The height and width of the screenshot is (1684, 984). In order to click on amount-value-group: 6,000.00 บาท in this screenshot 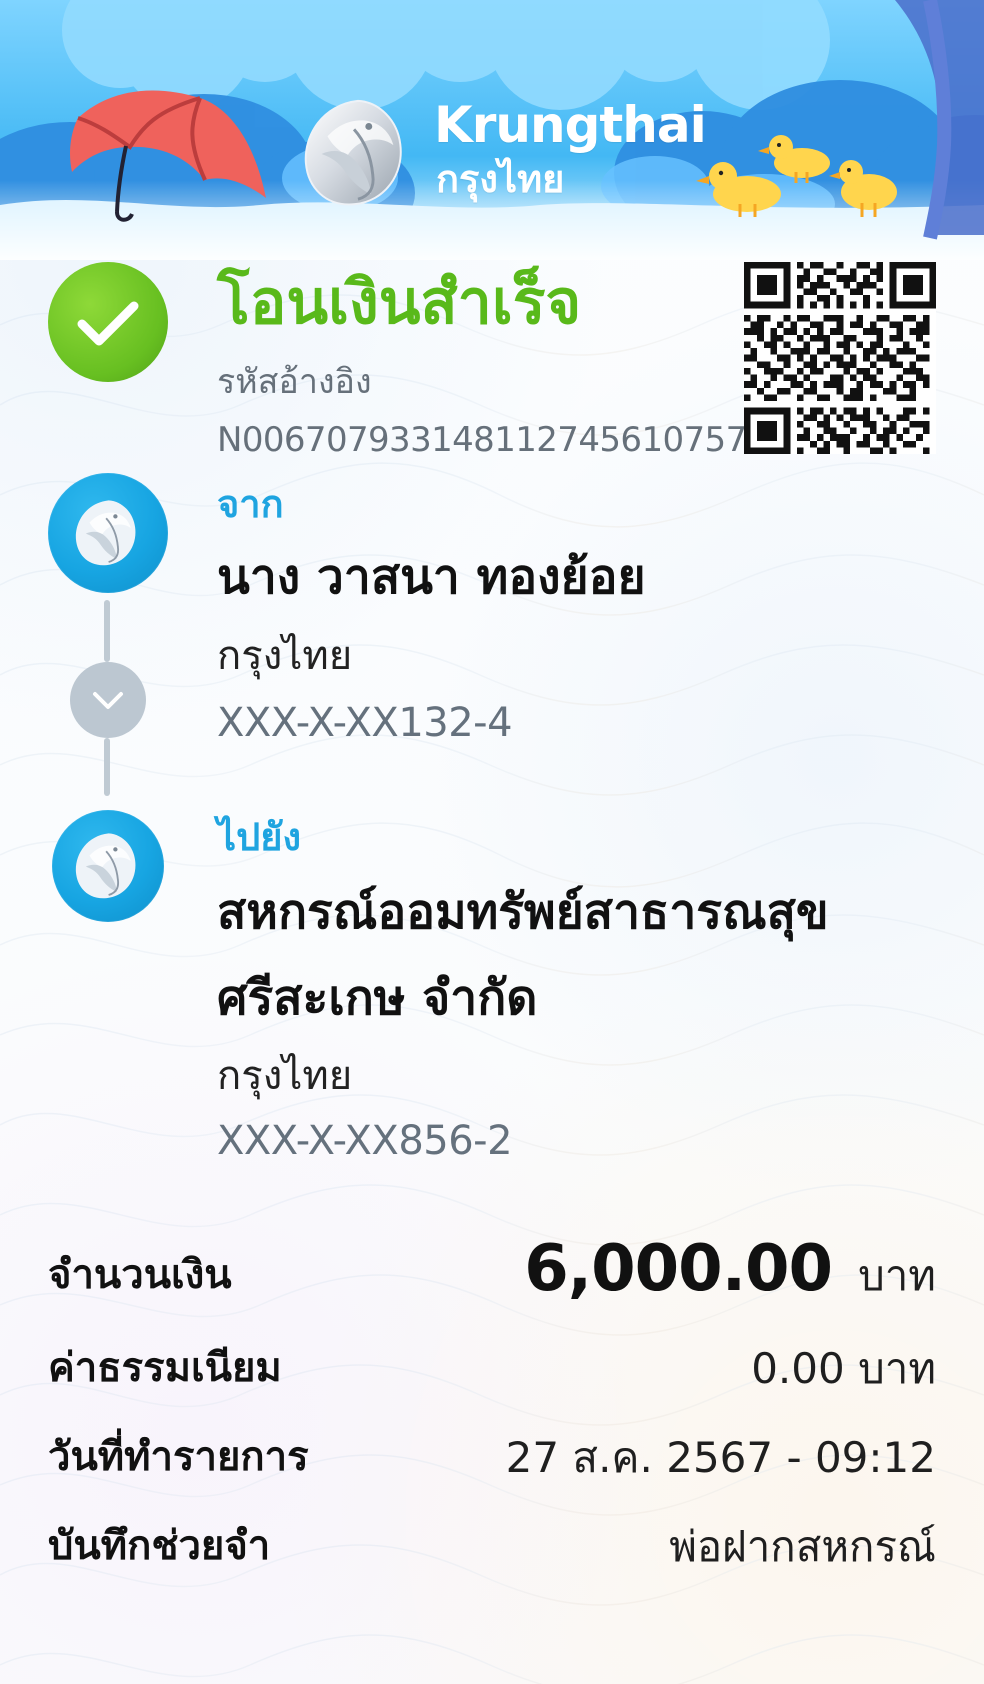, I will do `click(730, 1272)`.